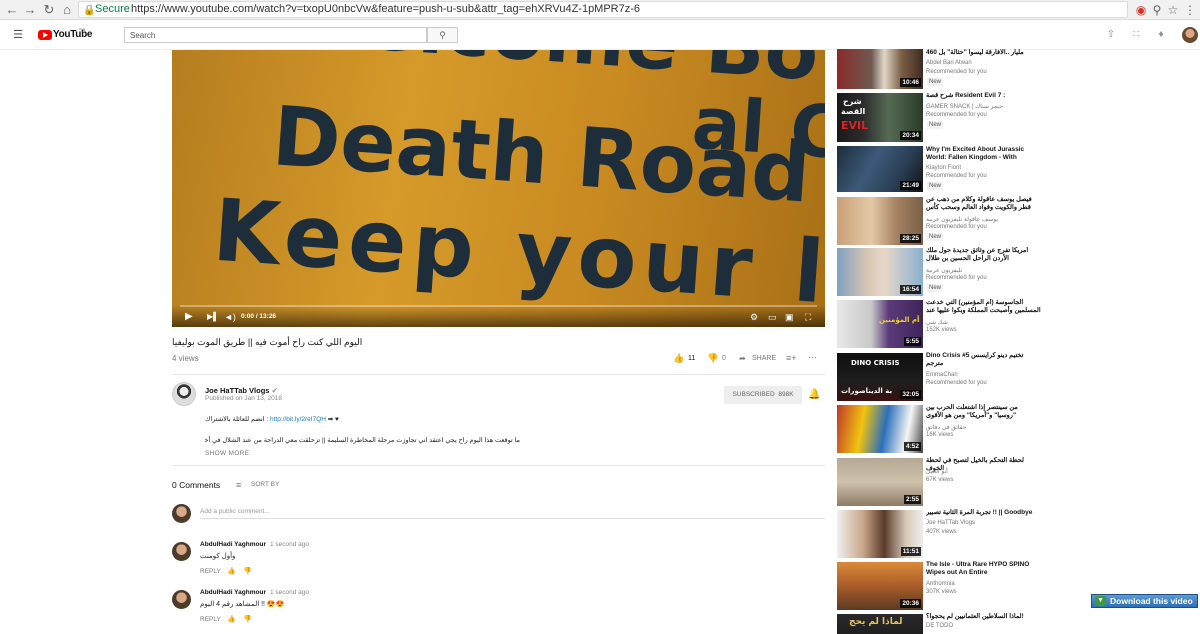 The height and width of the screenshot is (634, 1200). What do you see at coordinates (298, 419) in the screenshot?
I see `description-link: http://bit.ly/2reI7QH` at bounding box center [298, 419].